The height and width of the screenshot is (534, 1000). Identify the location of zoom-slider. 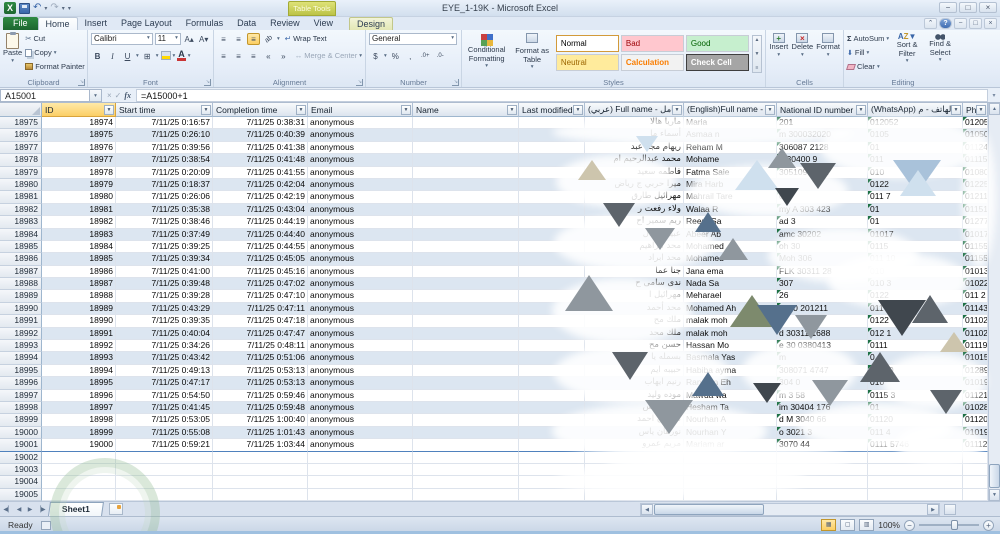
(949, 525).